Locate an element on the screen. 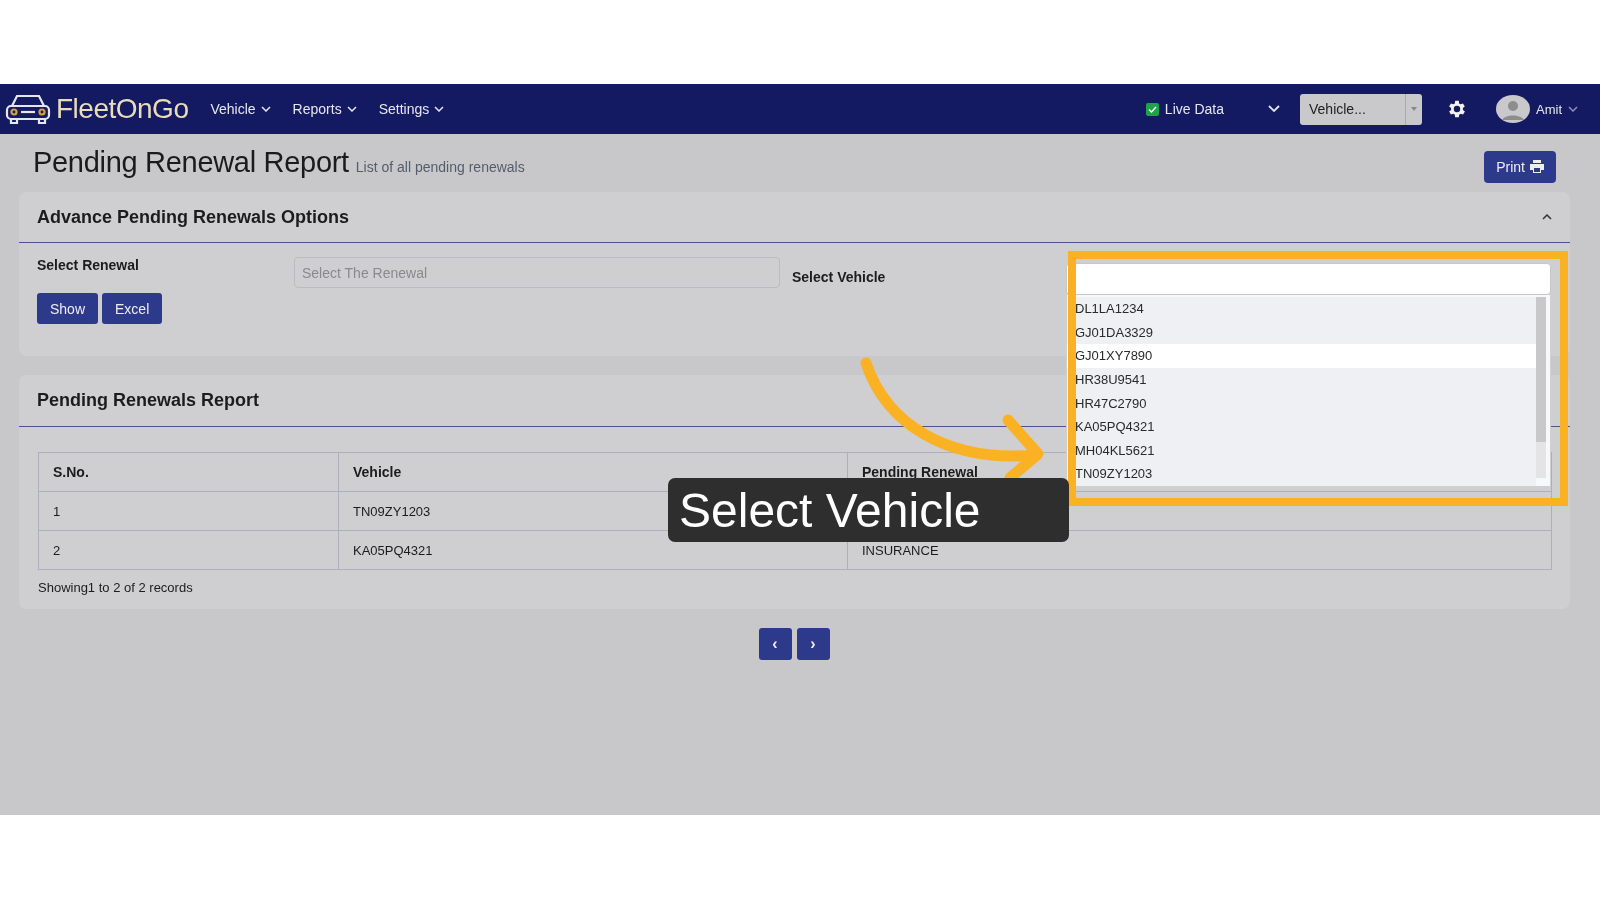  page-title: Pending Renewal Report is located at coordinates (191, 162).